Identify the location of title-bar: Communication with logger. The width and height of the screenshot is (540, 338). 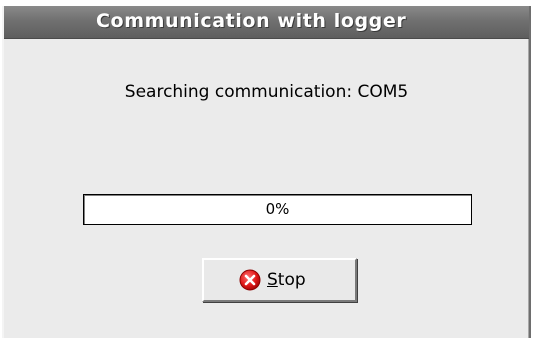
(266, 22).